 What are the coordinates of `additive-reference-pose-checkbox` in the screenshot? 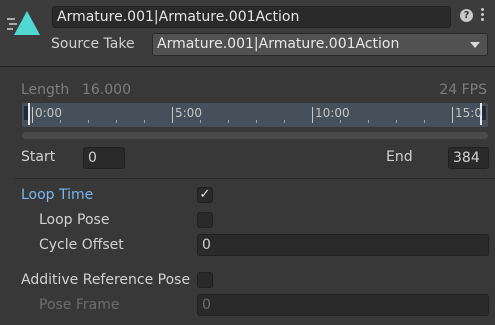 It's located at (205, 280).